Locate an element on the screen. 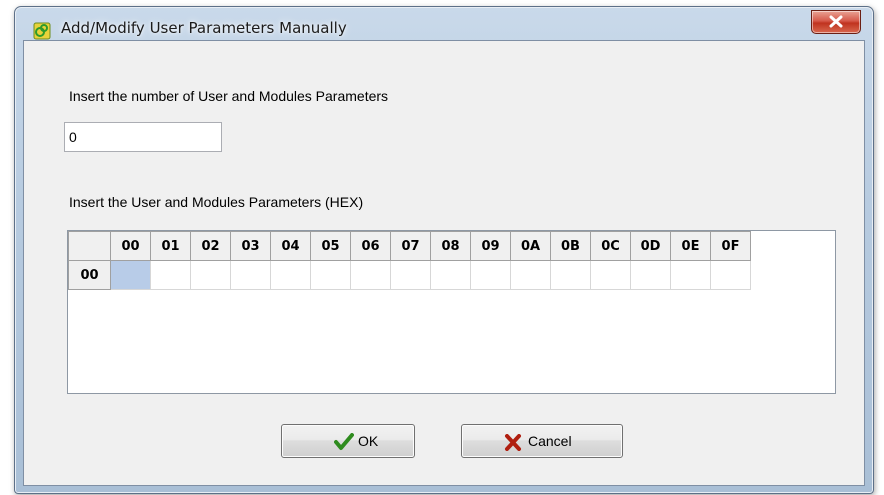 The height and width of the screenshot is (495, 884). cancel-button: Cancel is located at coordinates (542, 441).